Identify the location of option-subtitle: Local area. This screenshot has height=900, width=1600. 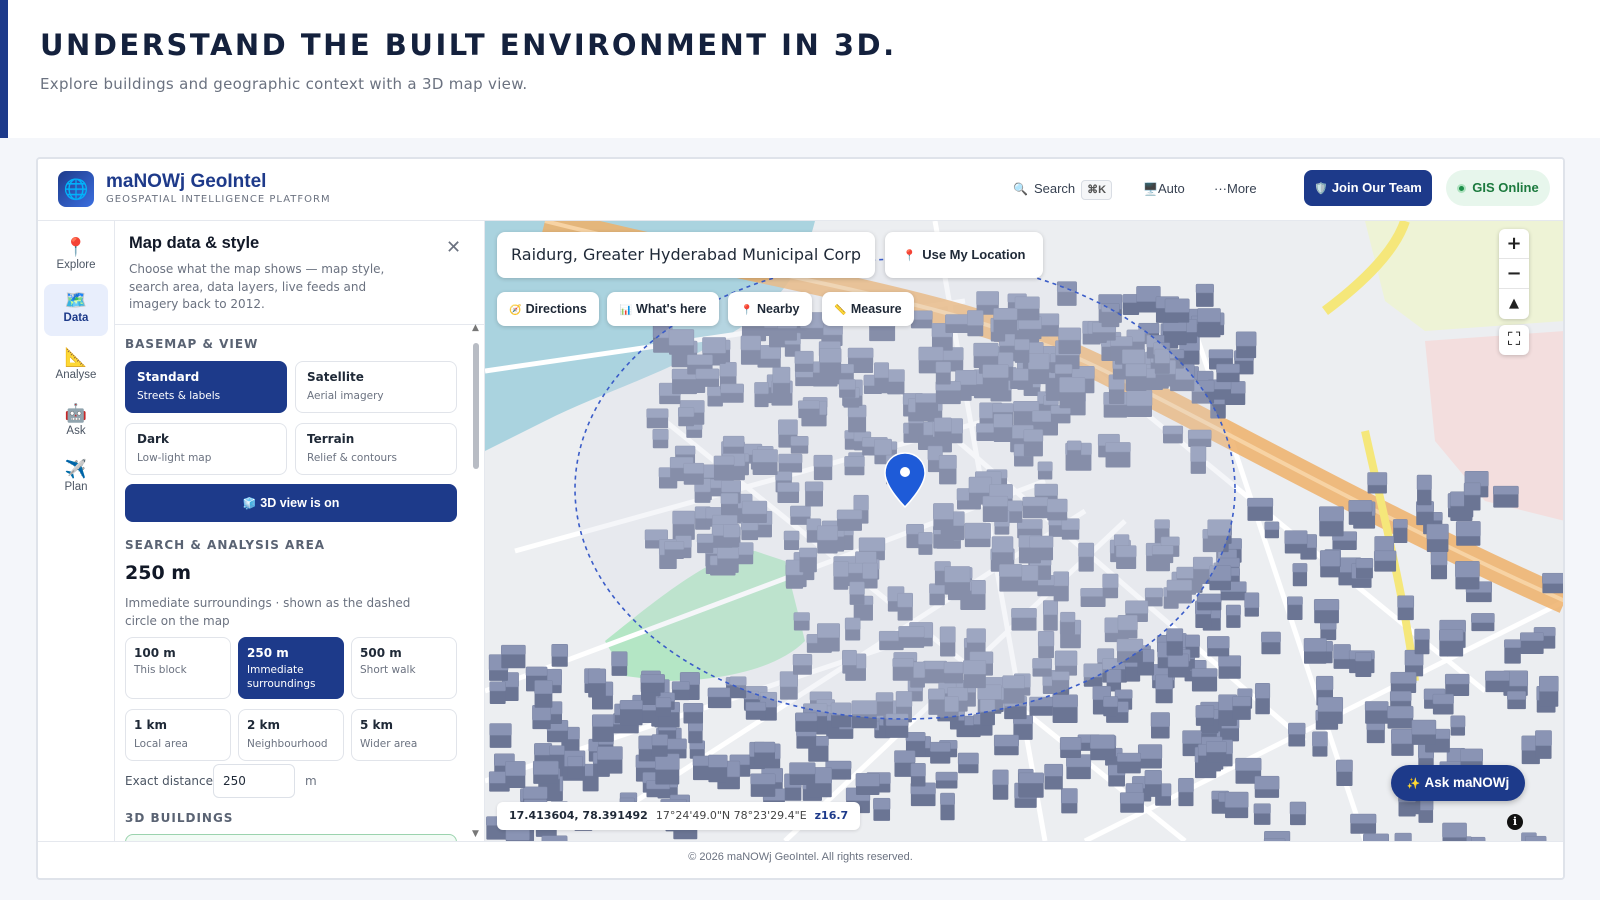
(161, 744).